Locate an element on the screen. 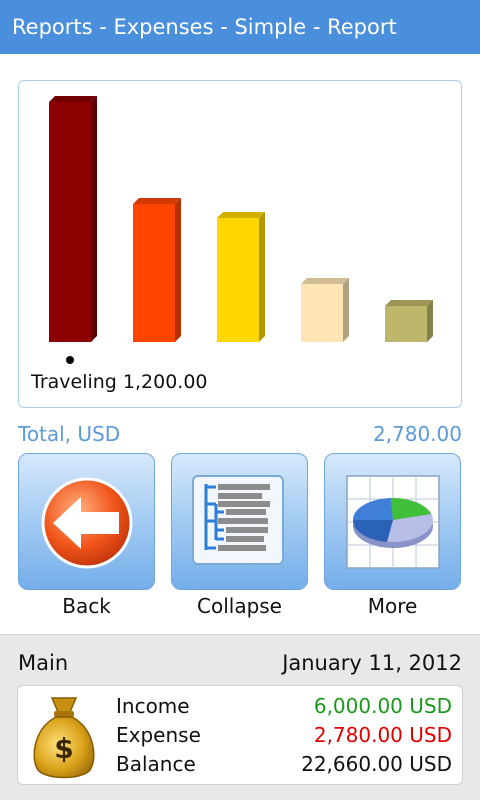 Image resolution: width=480 pixels, height=800 pixels. pie-chart-icon is located at coordinates (393, 522).